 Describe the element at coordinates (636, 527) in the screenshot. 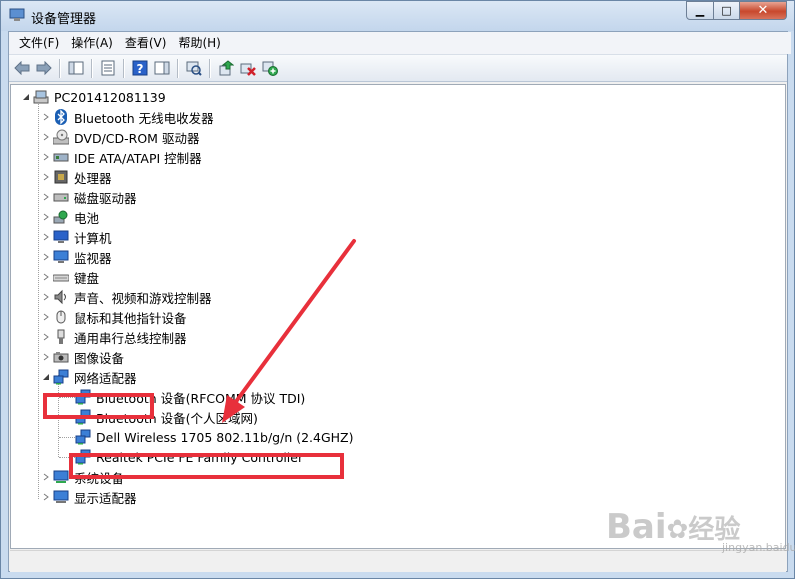

I see `watermark-brand: Bai` at that location.